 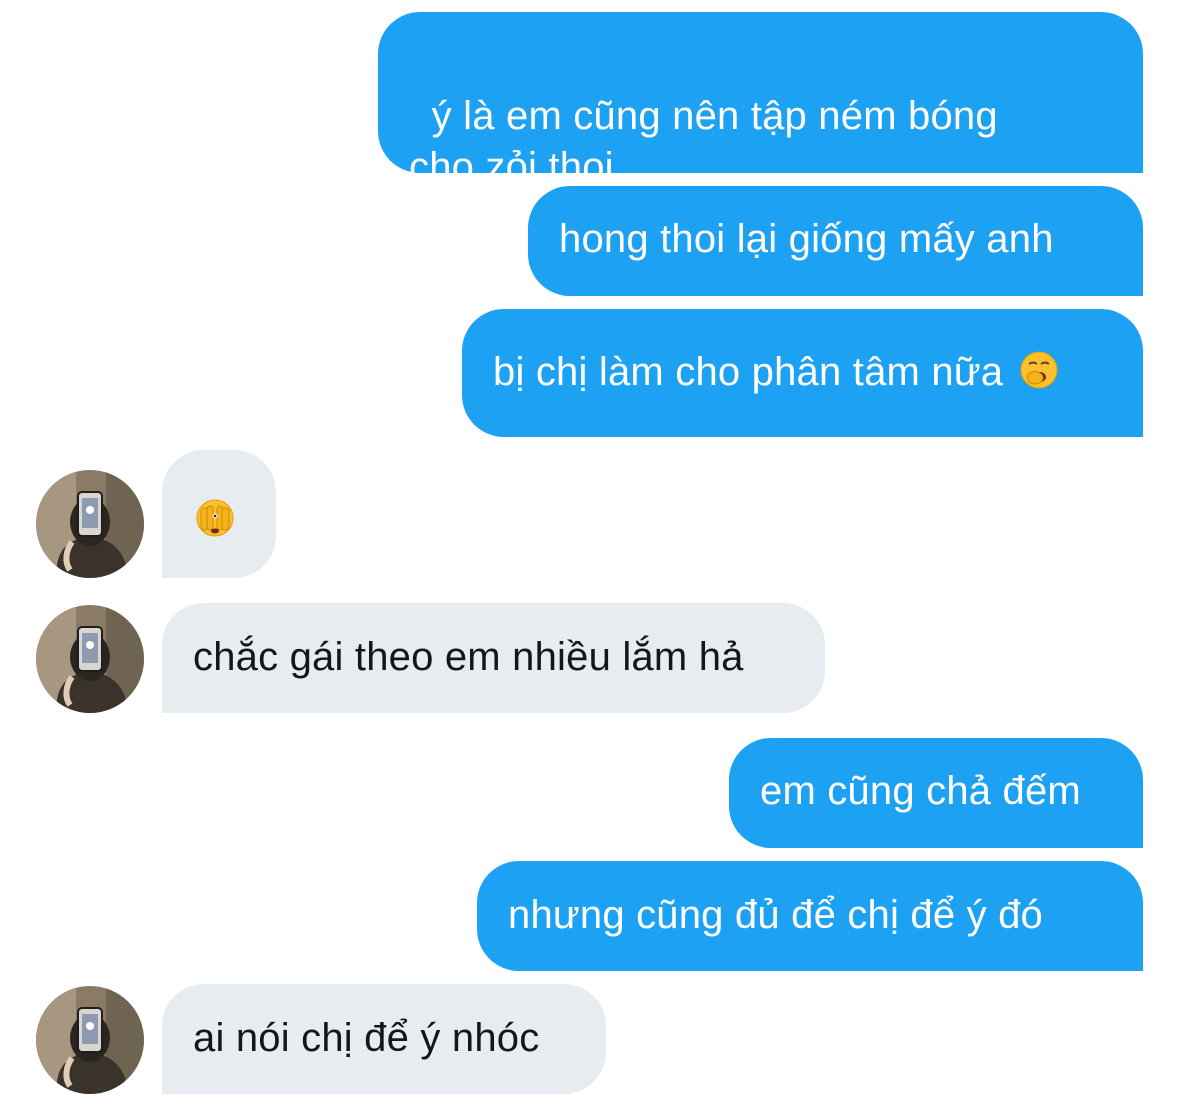 I want to click on message-bubble-incoming: chắc gái theo em nhiều lắm hả, so click(x=493, y=658).